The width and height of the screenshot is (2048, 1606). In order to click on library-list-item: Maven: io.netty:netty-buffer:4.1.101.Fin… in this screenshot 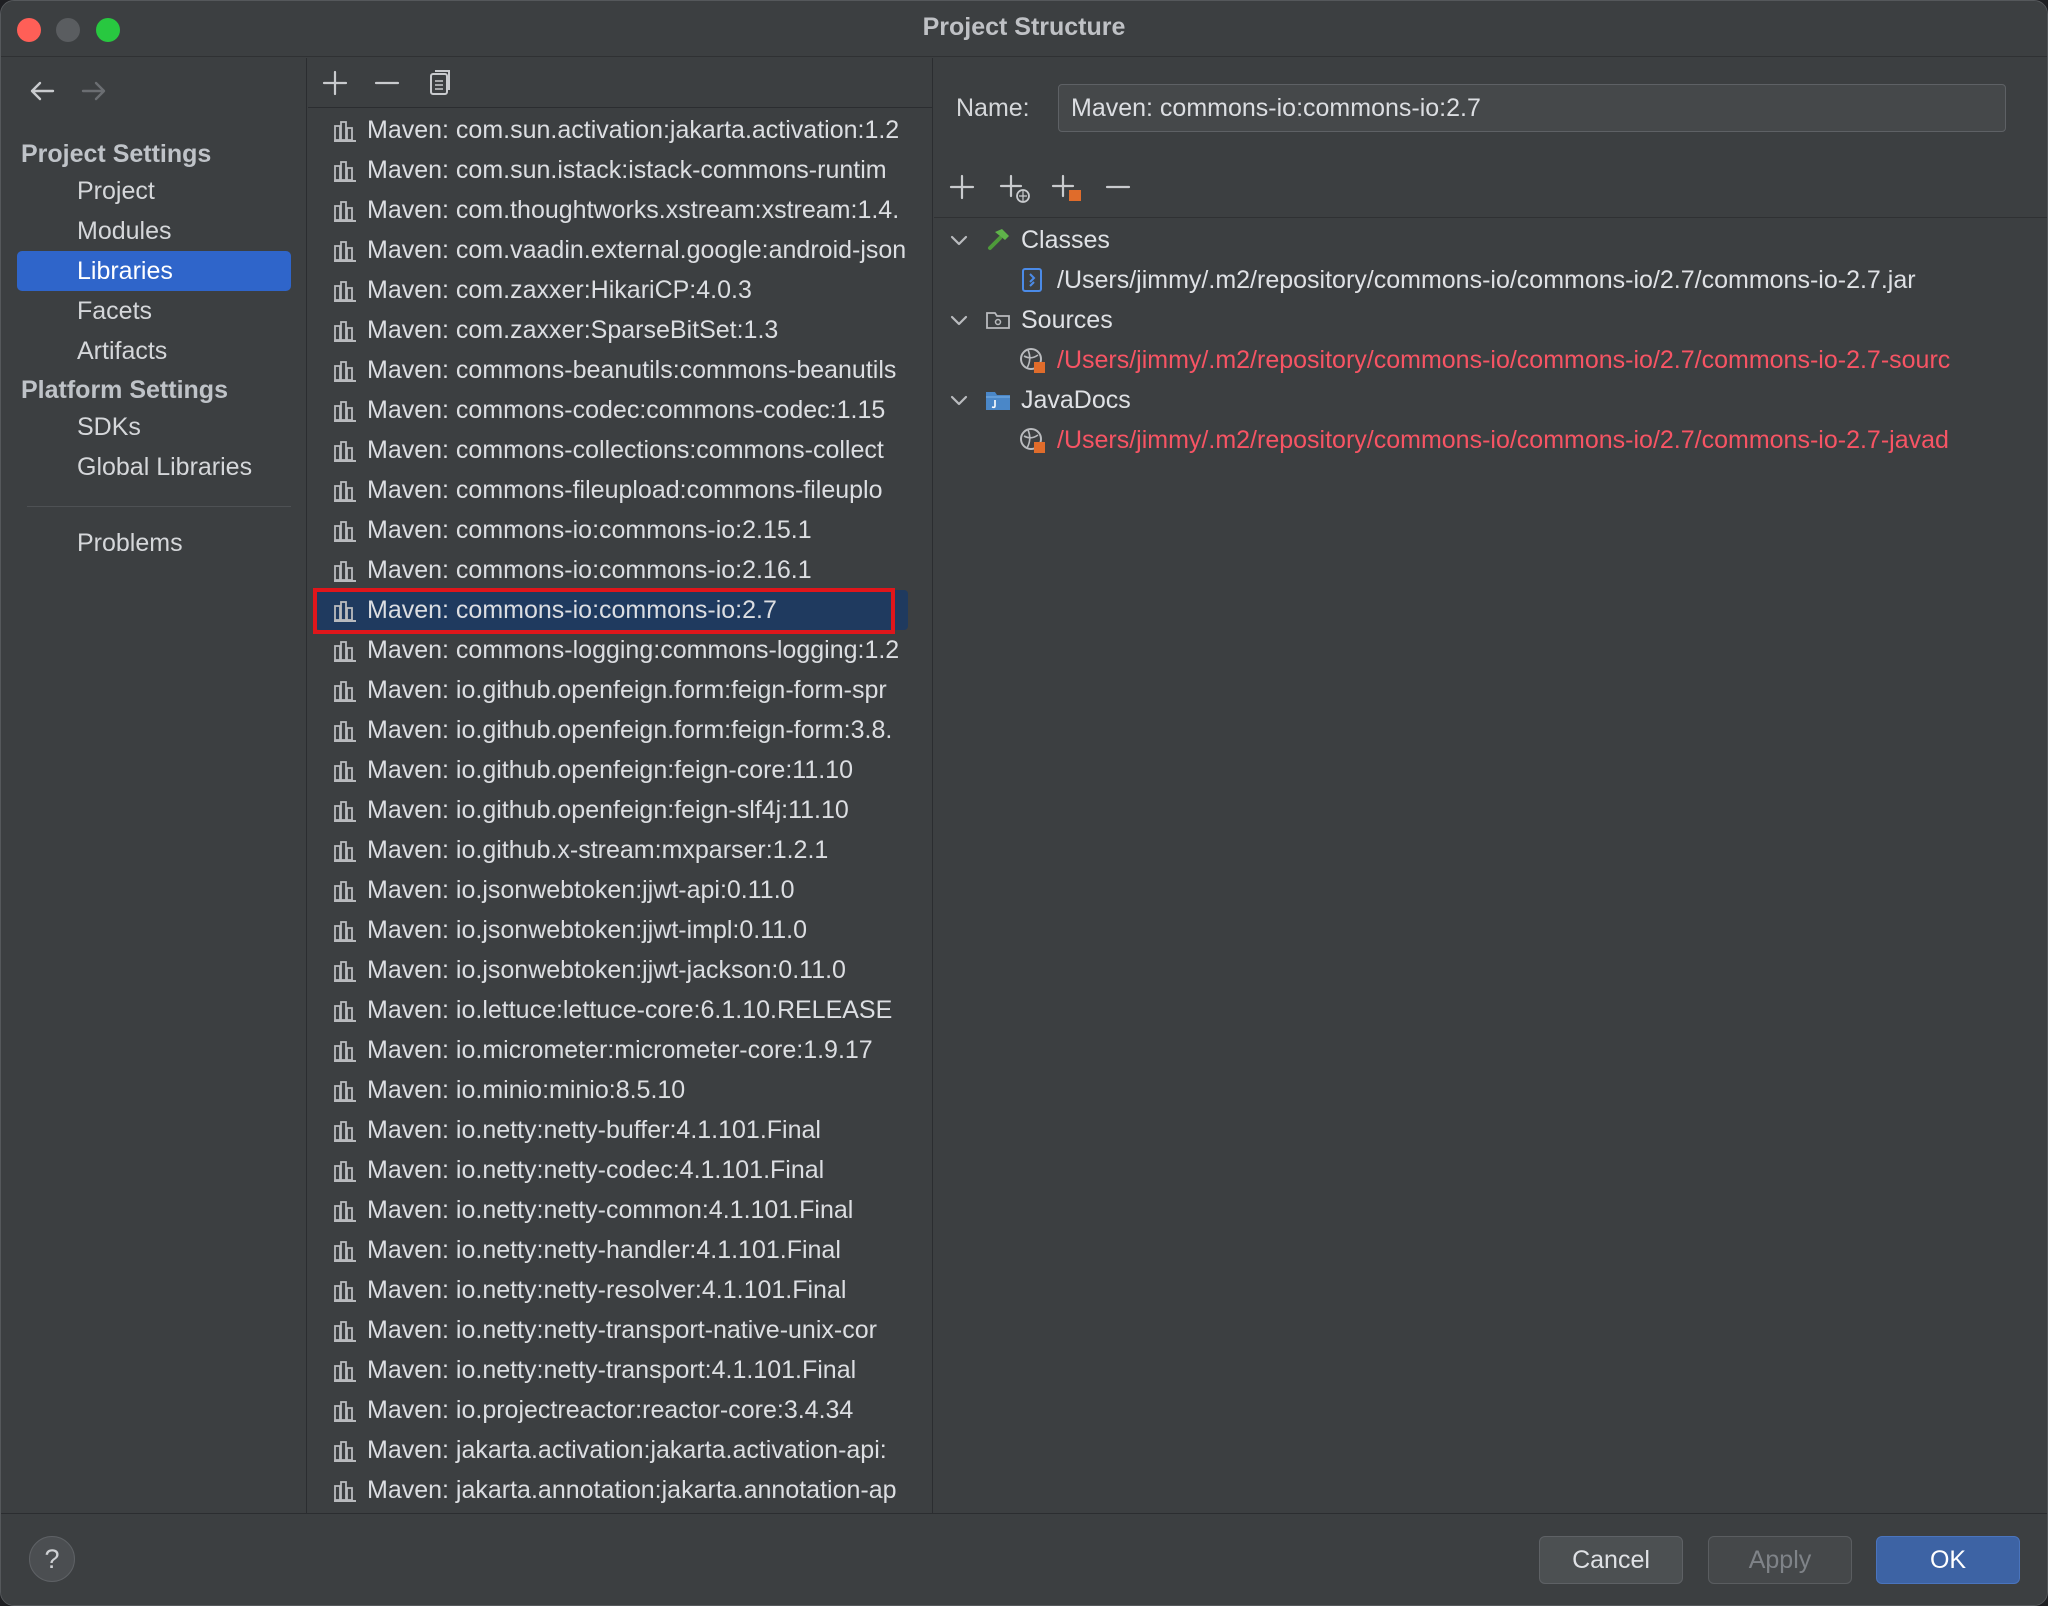, I will do `click(616, 1130)`.